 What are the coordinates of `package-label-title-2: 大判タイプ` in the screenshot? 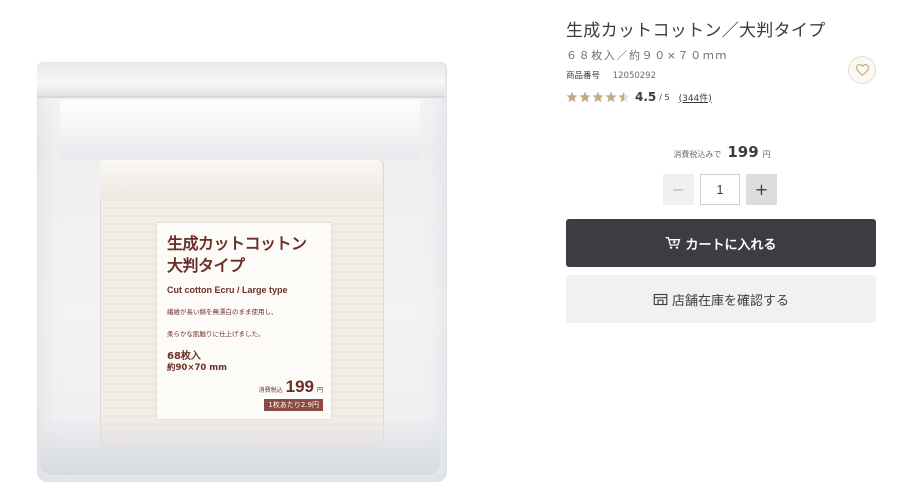 It's located at (206, 265).